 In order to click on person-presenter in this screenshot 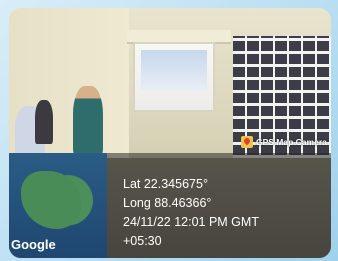, I will do `click(88, 121)`.